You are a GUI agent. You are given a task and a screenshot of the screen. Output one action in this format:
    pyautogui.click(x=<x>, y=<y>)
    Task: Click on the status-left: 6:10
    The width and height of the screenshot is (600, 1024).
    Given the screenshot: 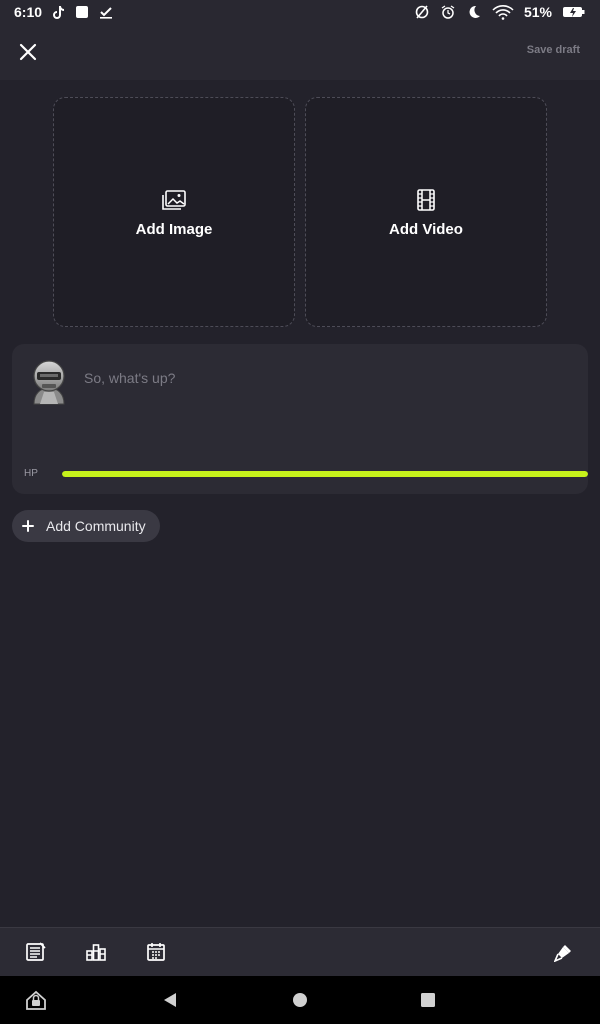 What is the action you would take?
    pyautogui.click(x=64, y=12)
    